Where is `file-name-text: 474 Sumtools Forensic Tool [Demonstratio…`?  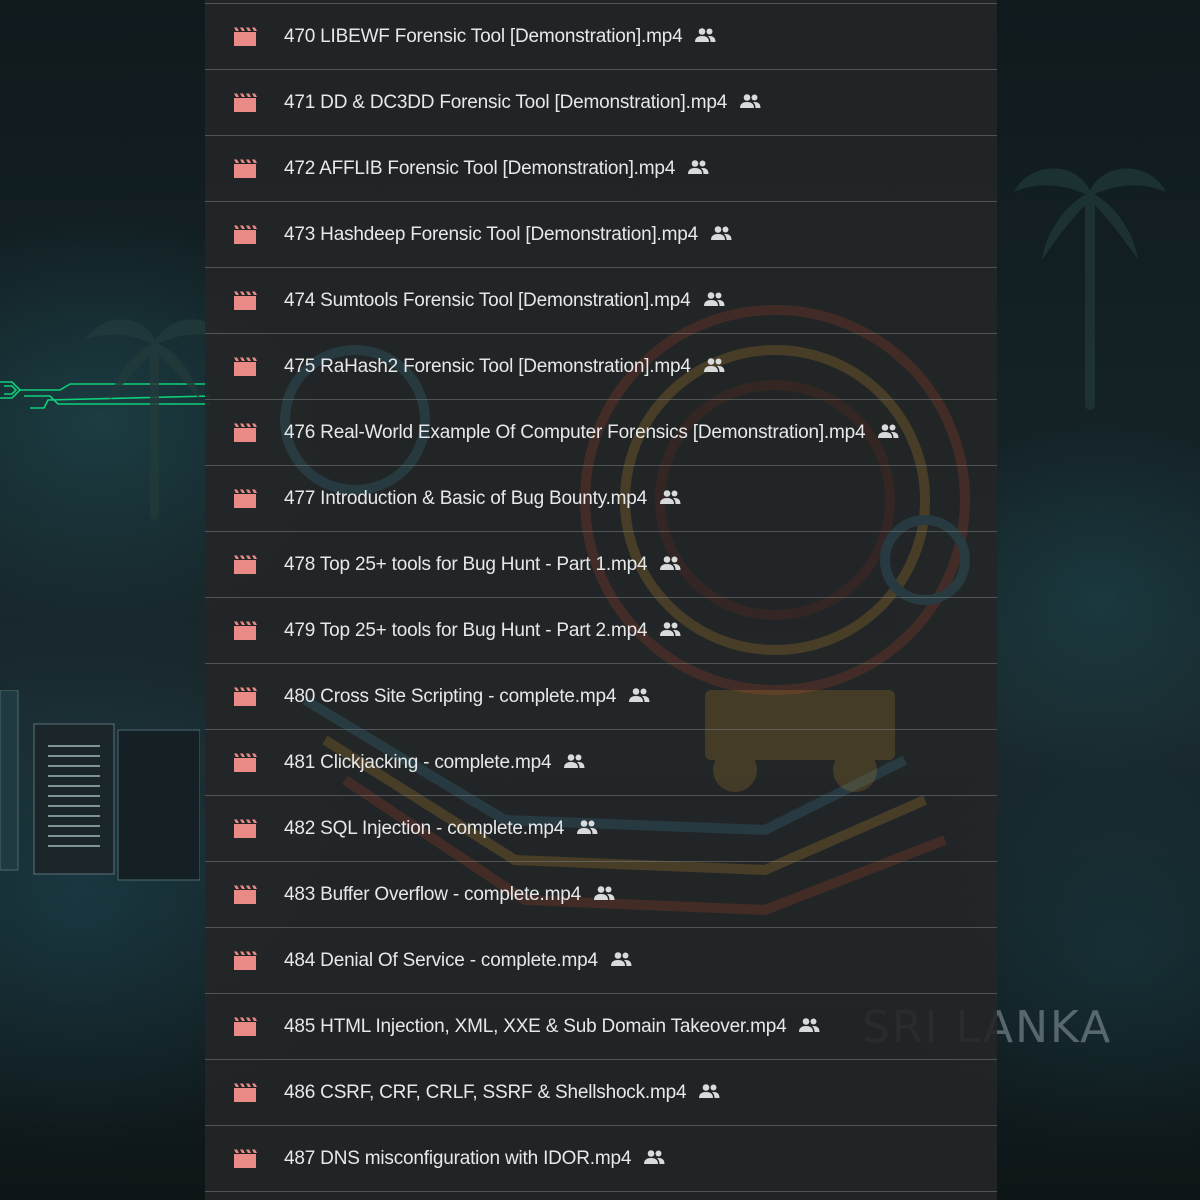
file-name-text: 474 Sumtools Forensic Tool [Demonstratio… is located at coordinates (487, 300).